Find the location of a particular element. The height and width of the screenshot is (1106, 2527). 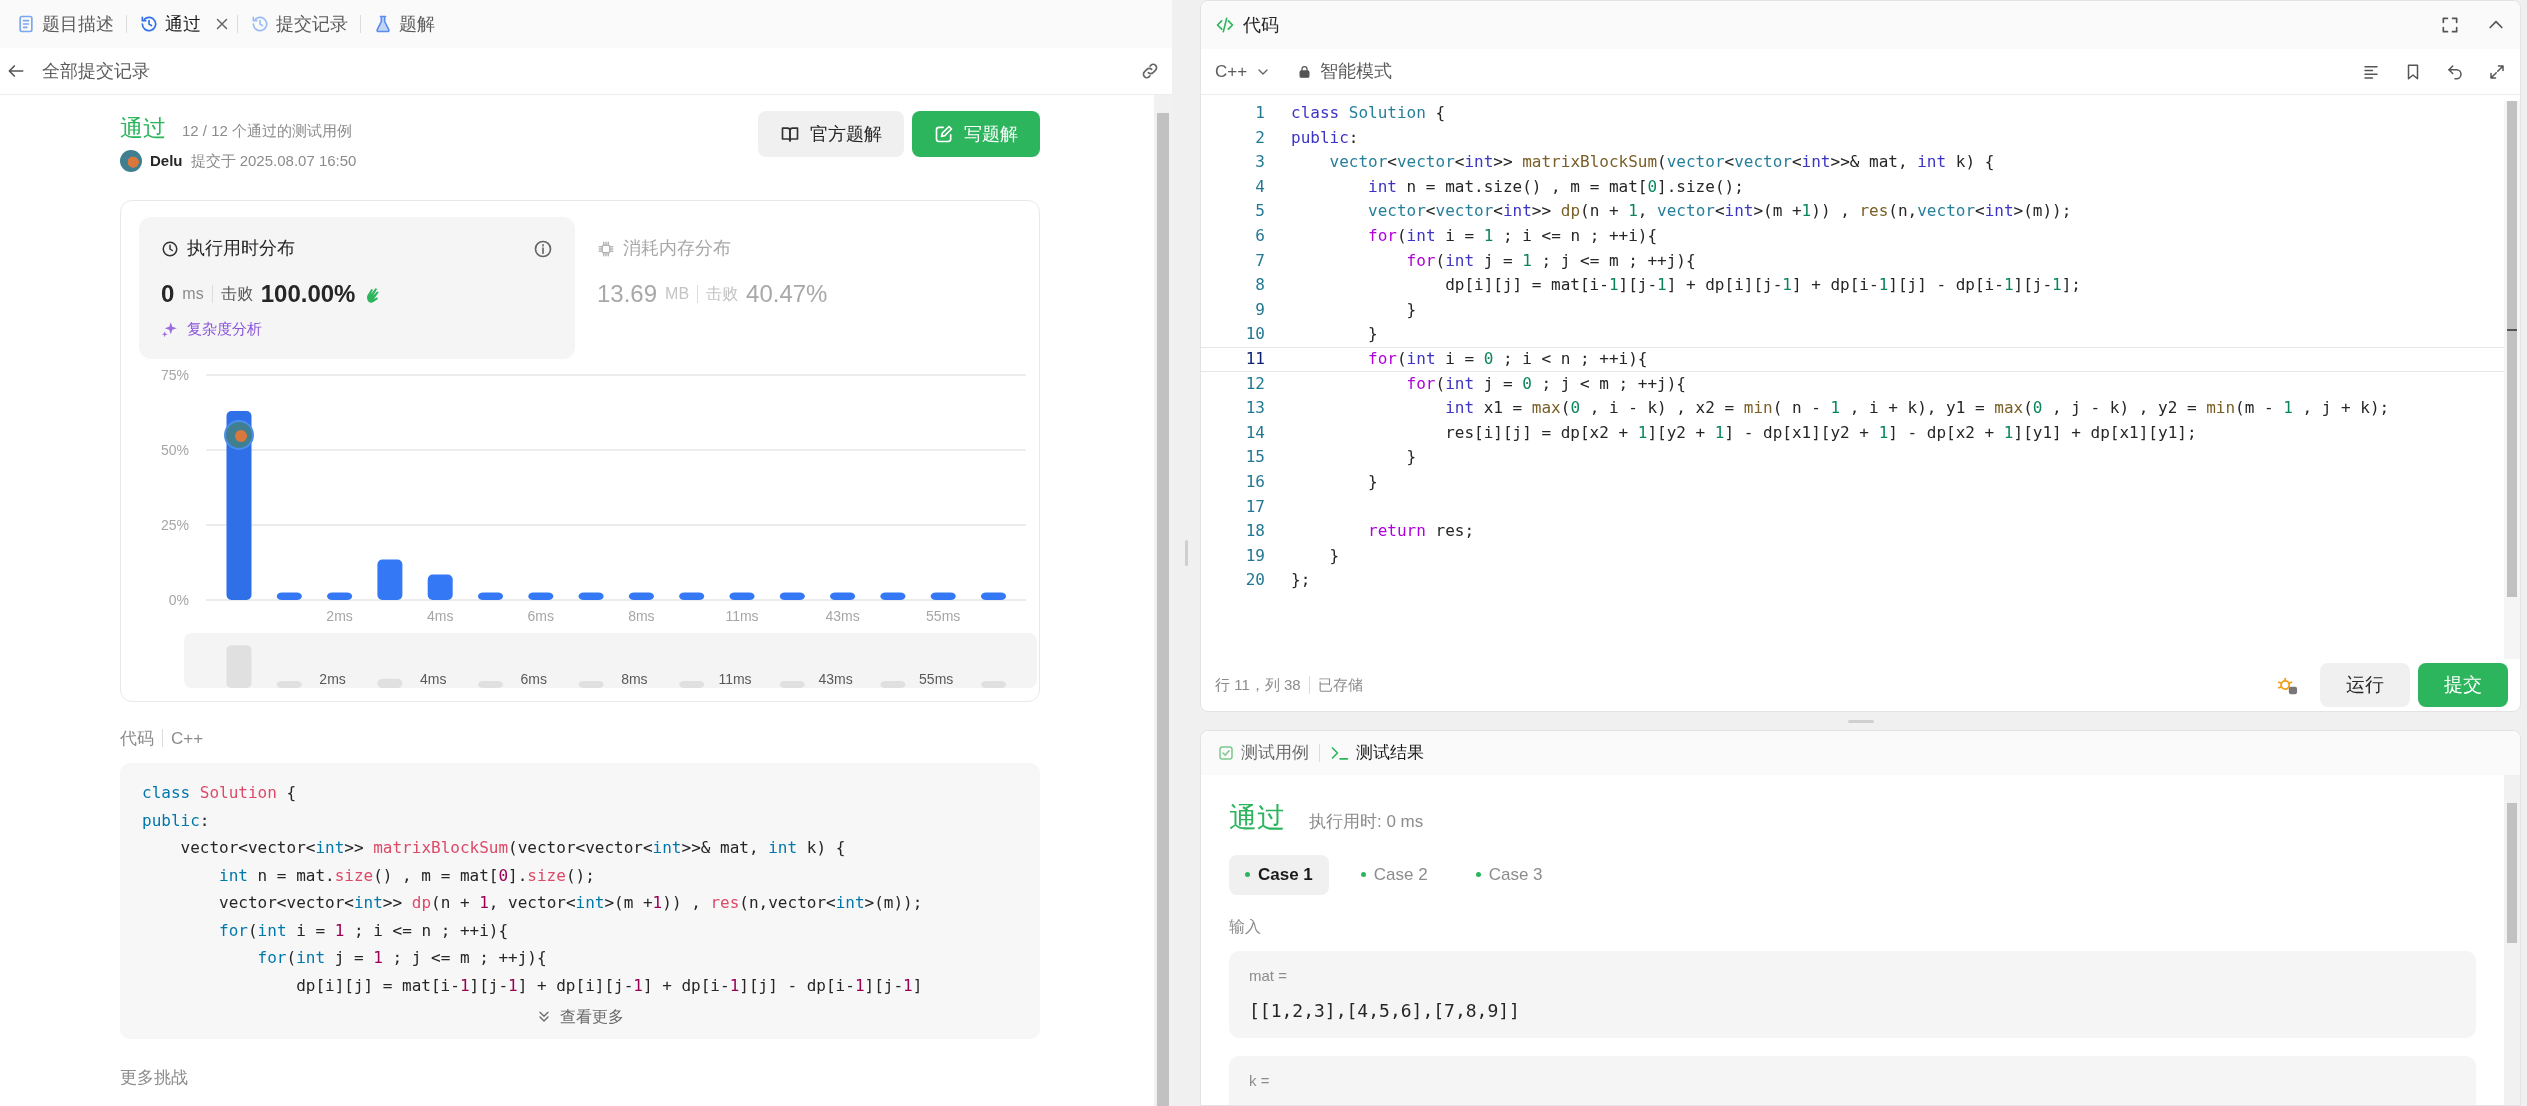

result-status: 通过 is located at coordinates (1257, 818).